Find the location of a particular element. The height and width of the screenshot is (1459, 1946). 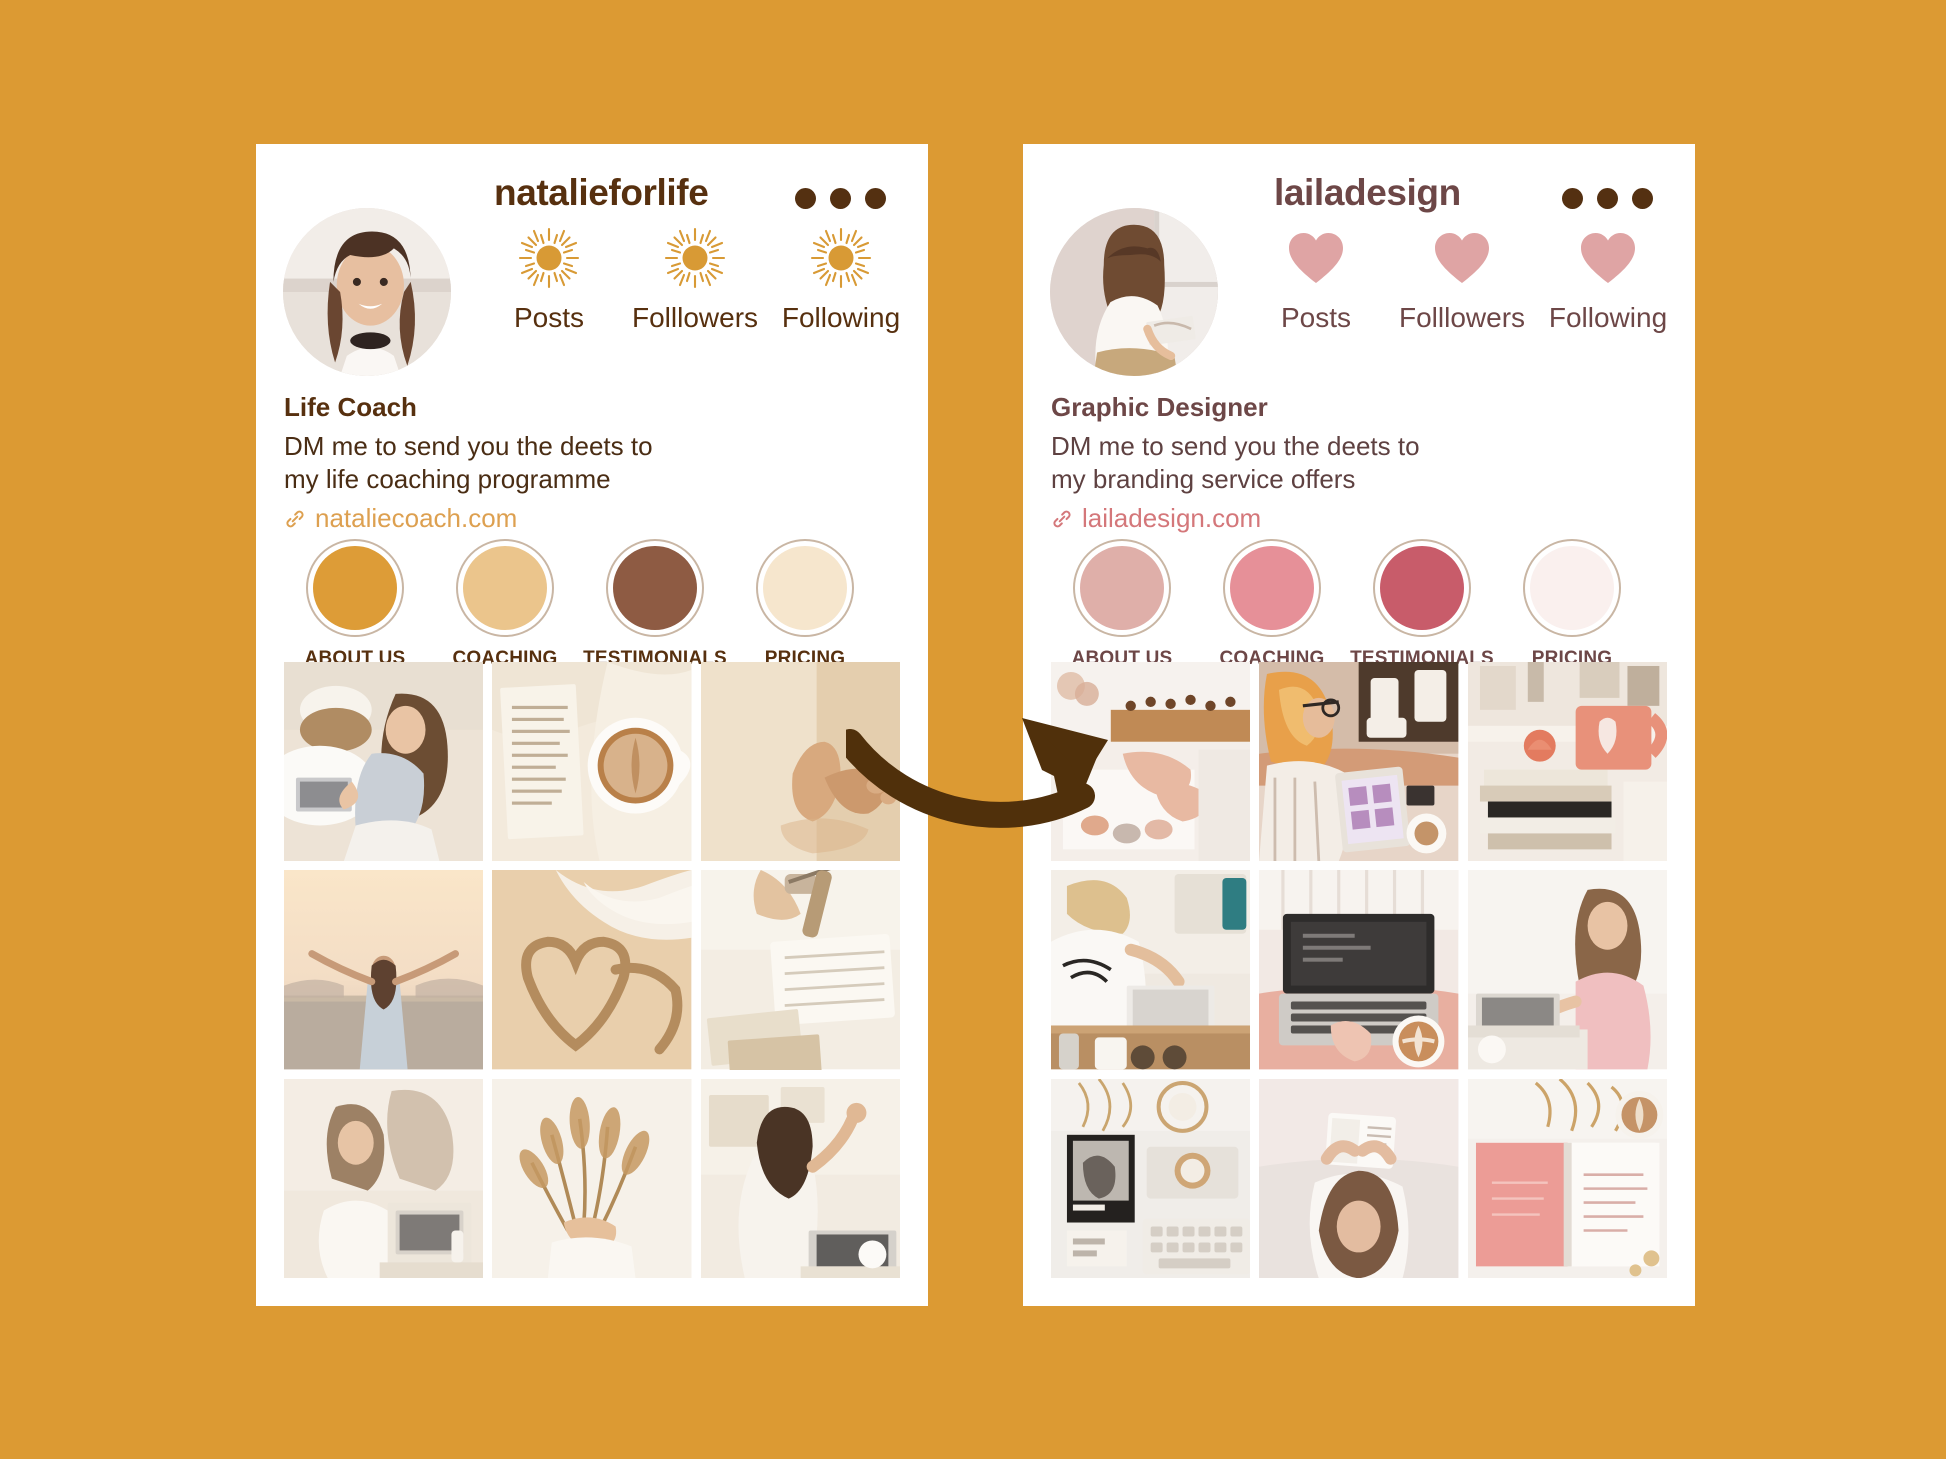

bio-link: lailadesign.com is located at coordinates (1235, 518).